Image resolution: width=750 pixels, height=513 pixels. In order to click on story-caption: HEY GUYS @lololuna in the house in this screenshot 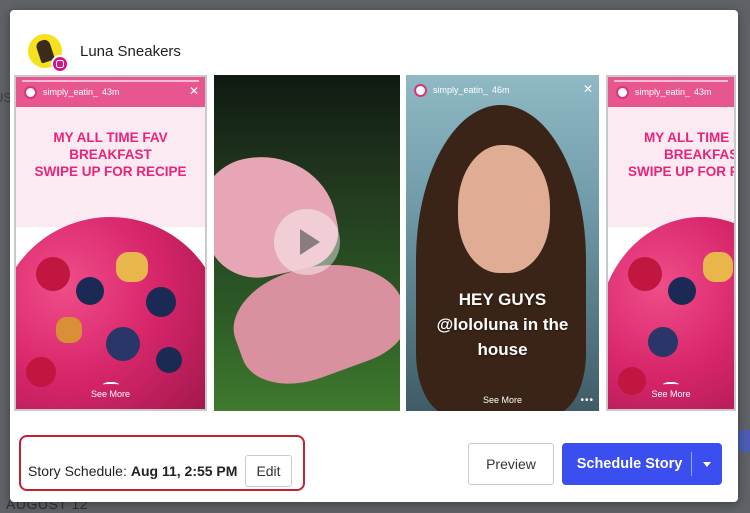, I will do `click(502, 324)`.